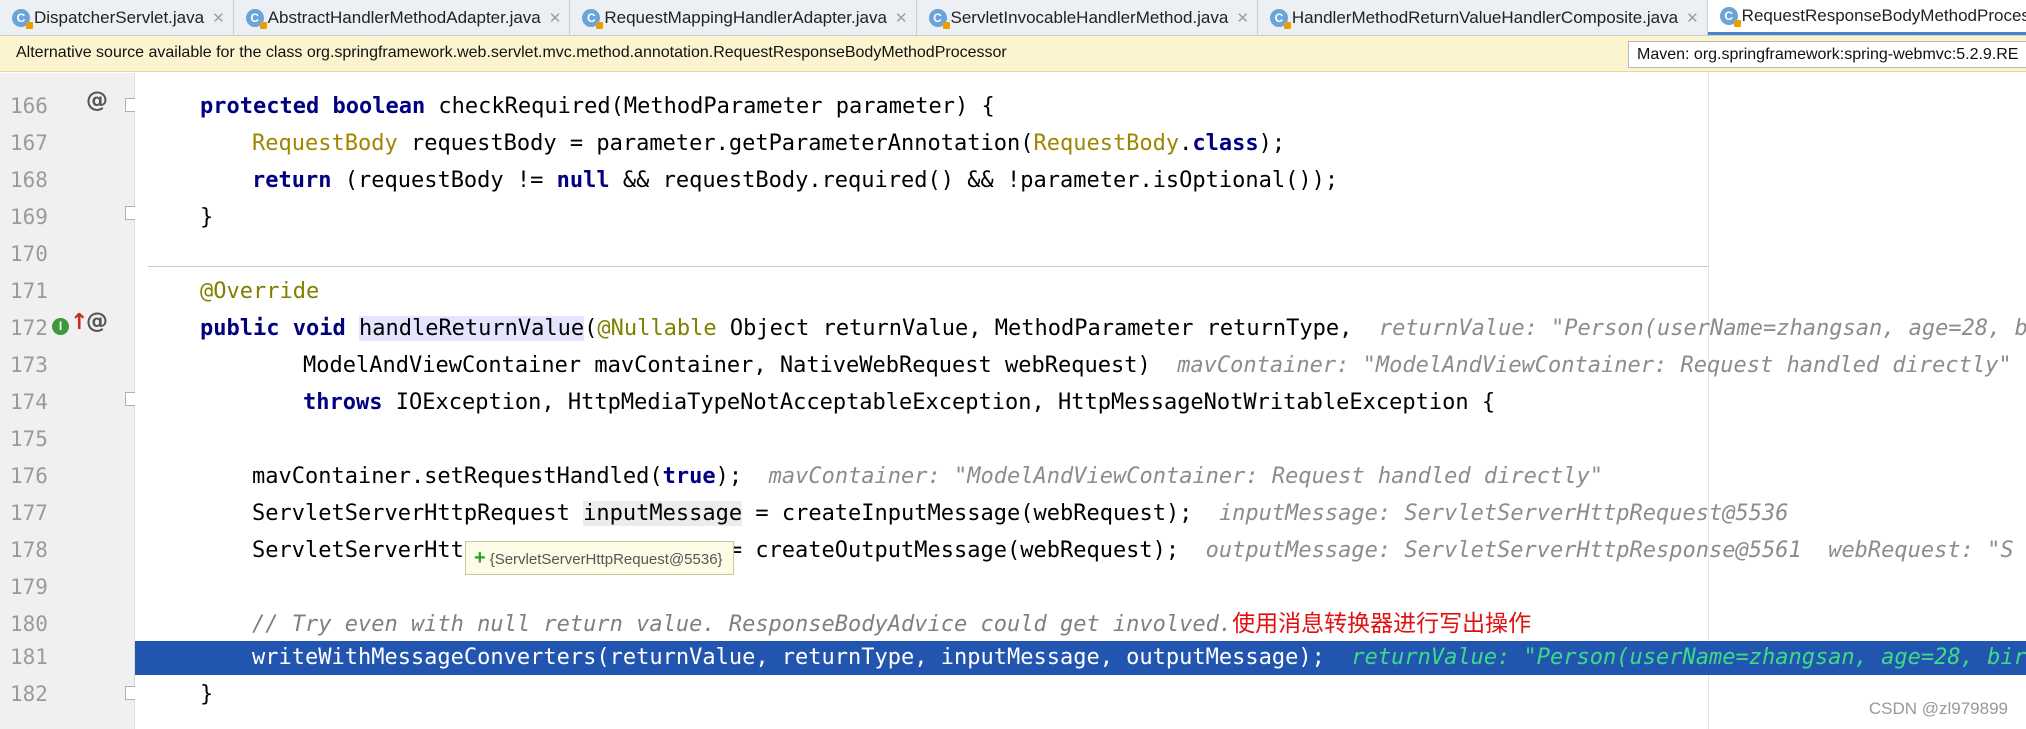  I want to click on line-number: 178, so click(29, 550).